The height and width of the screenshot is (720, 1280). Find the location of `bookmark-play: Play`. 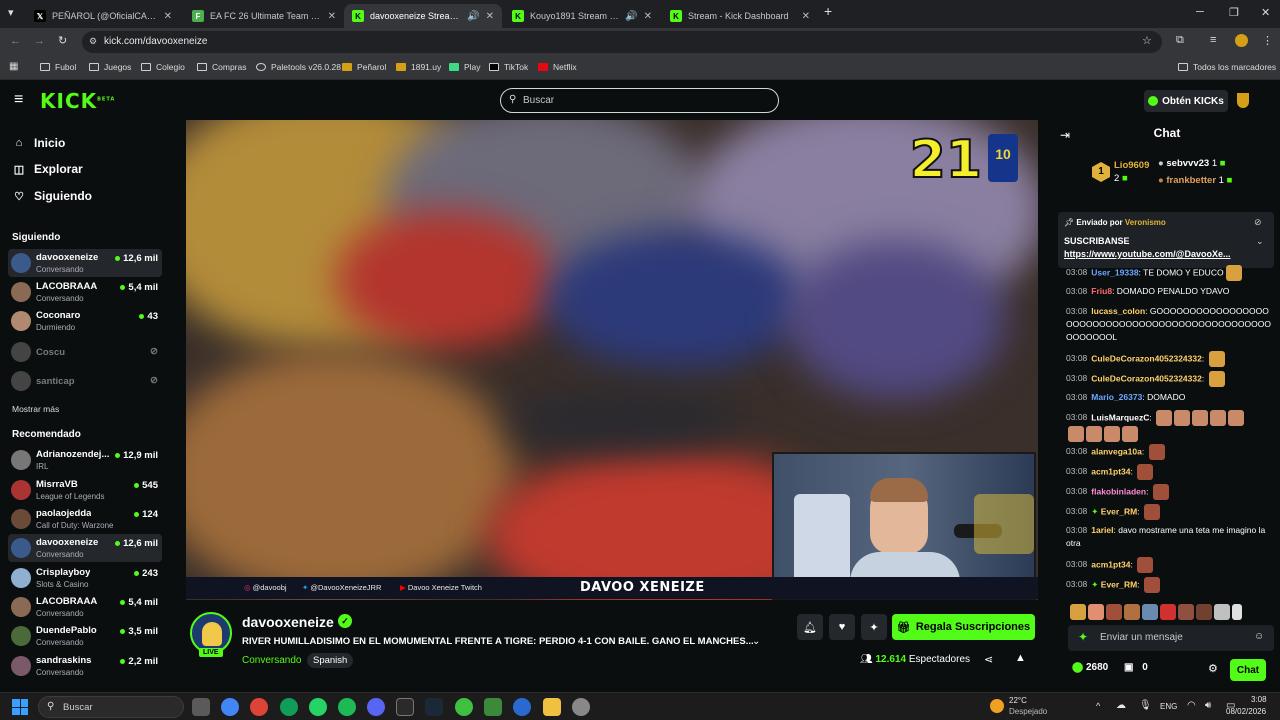

bookmark-play: Play is located at coordinates (465, 67).